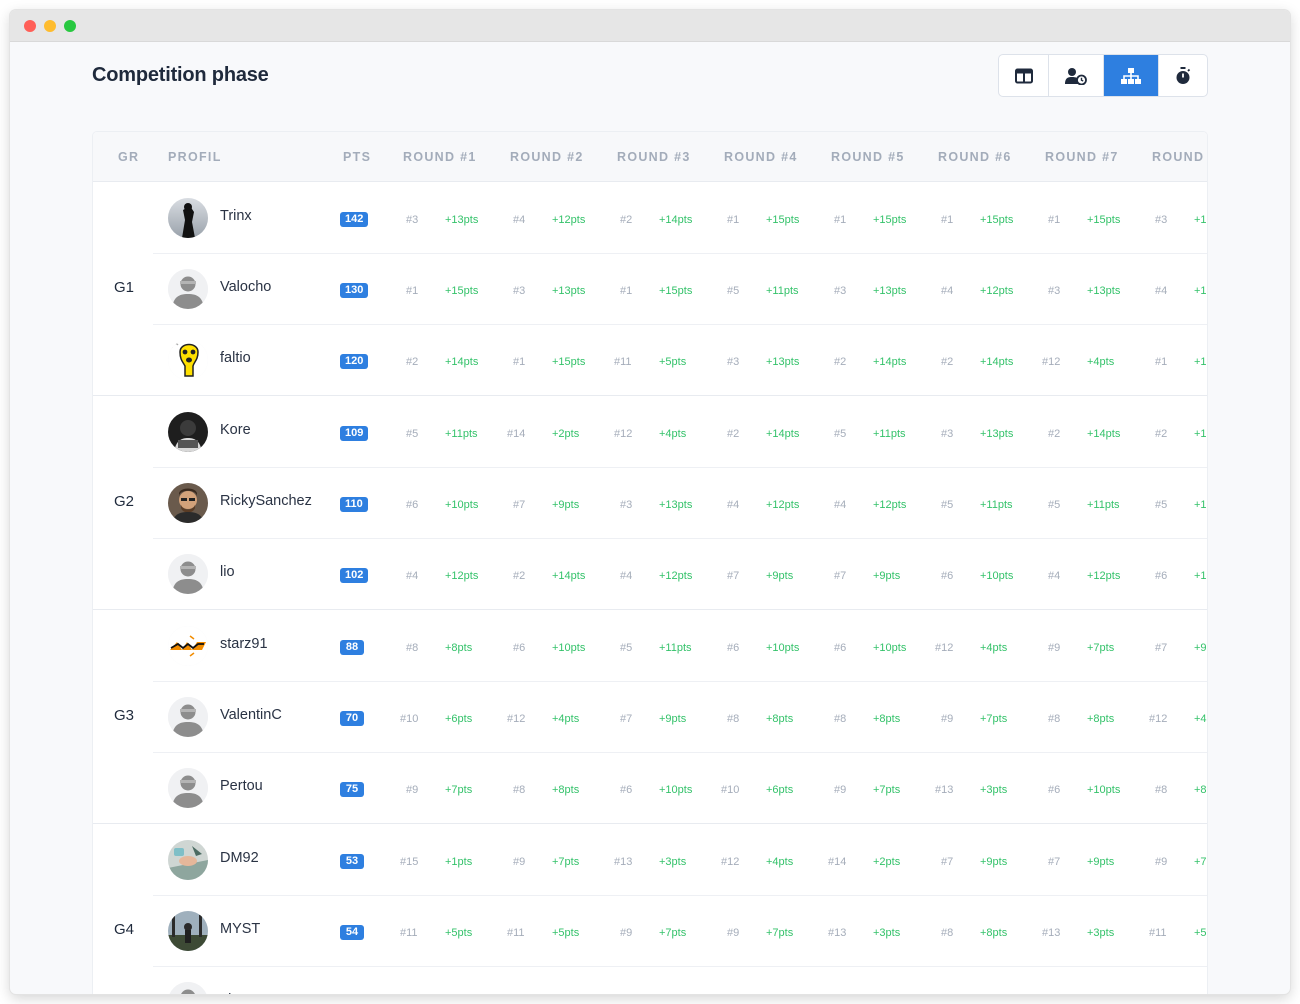  Describe the element at coordinates (236, 216) in the screenshot. I see `player-name: Trinx` at that location.